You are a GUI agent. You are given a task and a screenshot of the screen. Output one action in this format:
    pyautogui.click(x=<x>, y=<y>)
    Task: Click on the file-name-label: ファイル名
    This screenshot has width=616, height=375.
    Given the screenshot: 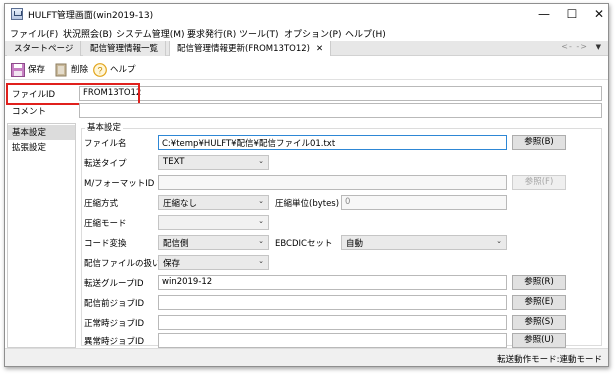 What is the action you would take?
    pyautogui.click(x=105, y=144)
    